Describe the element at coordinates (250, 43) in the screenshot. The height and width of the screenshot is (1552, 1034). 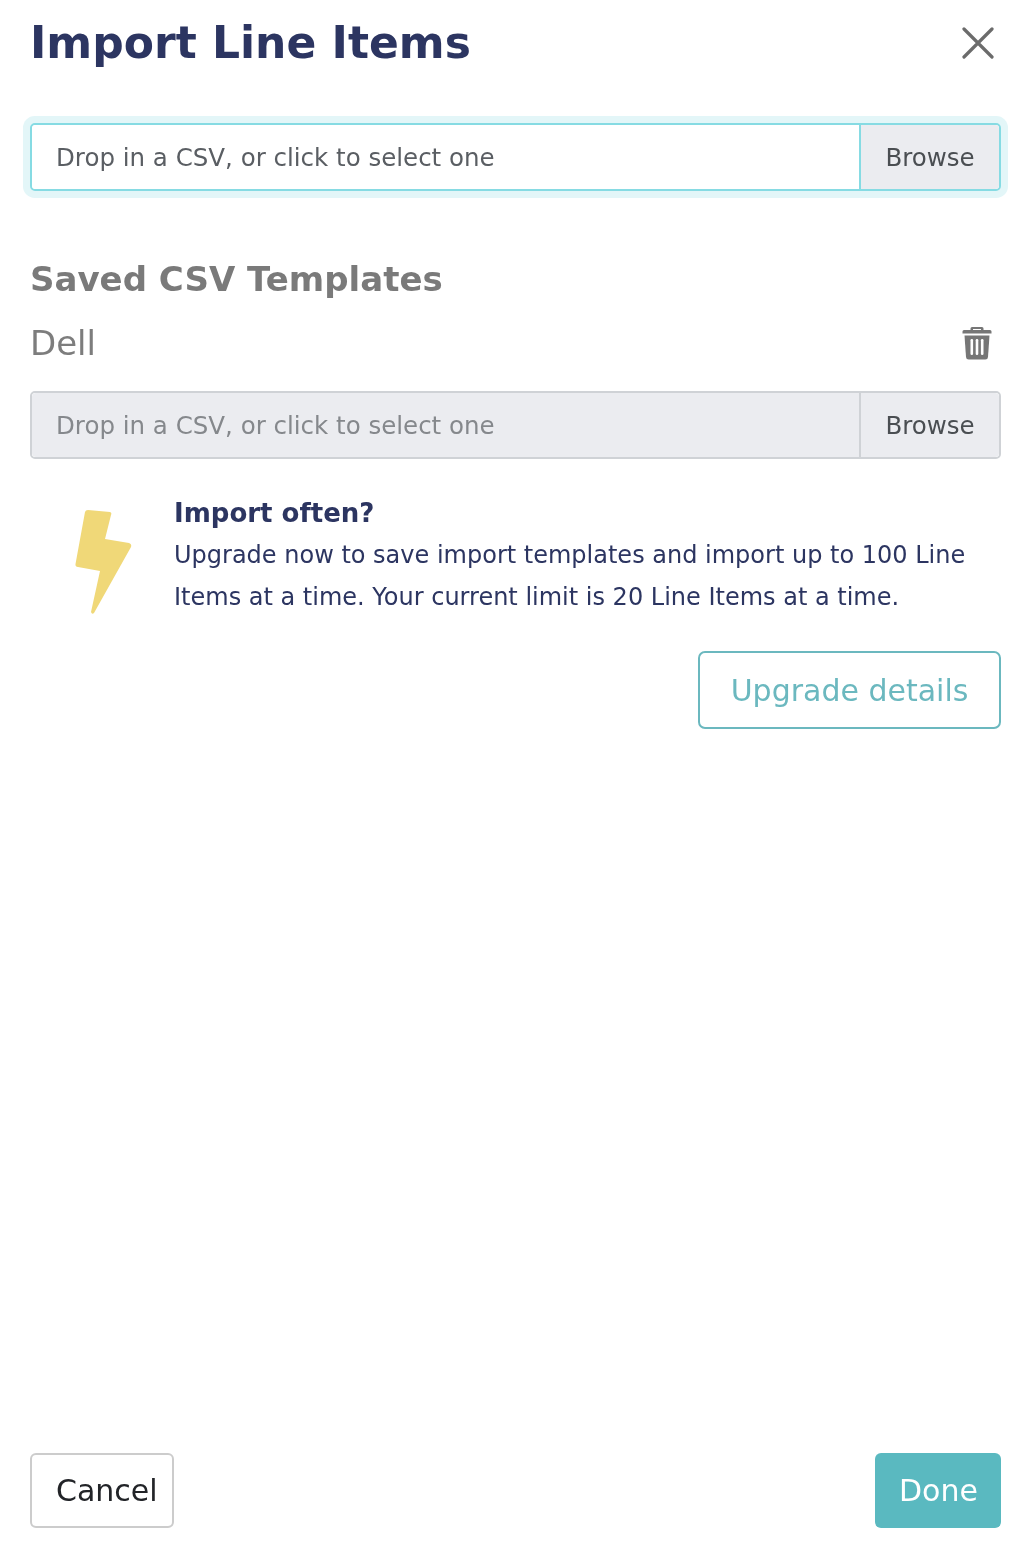
I see `dialog-title: Import Line Items` at that location.